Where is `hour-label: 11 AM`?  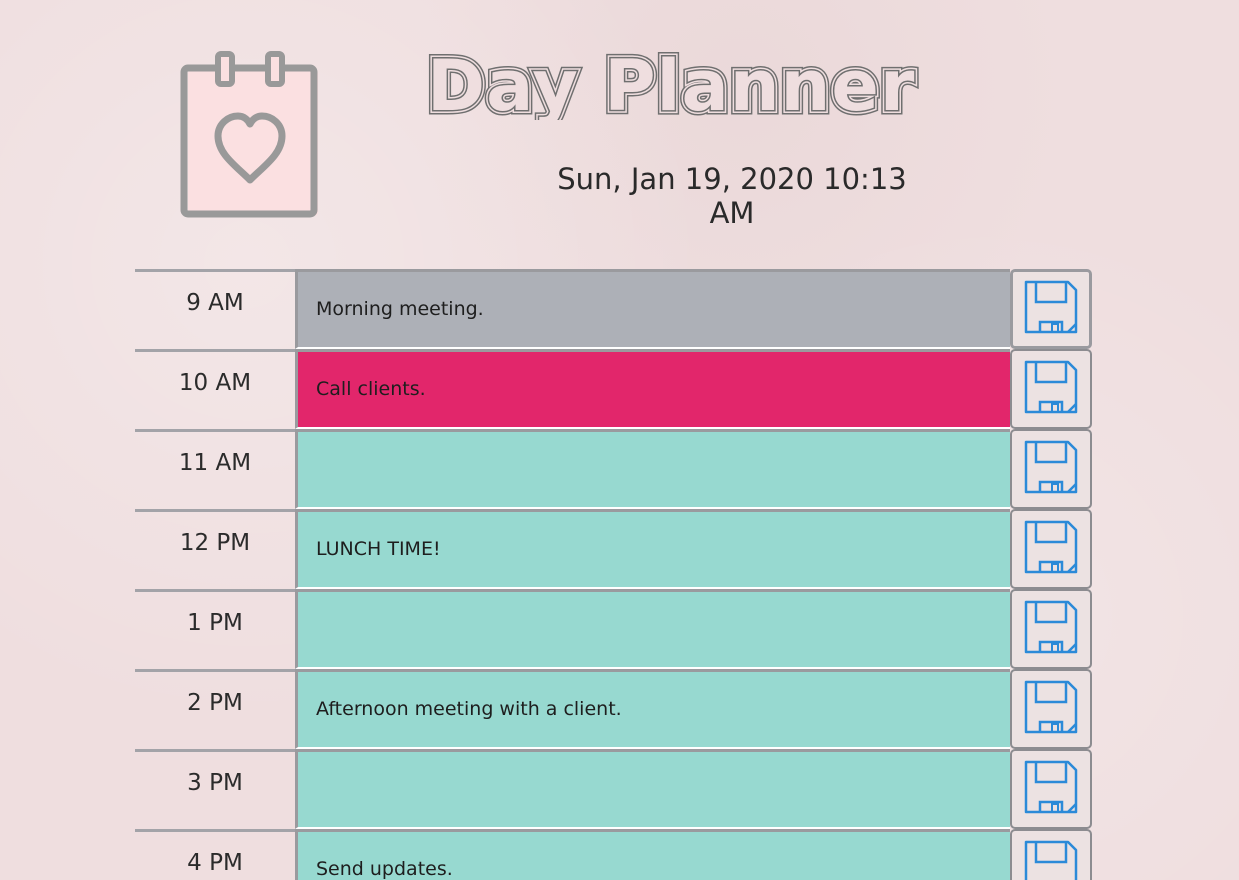 hour-label: 11 AM is located at coordinates (215, 469).